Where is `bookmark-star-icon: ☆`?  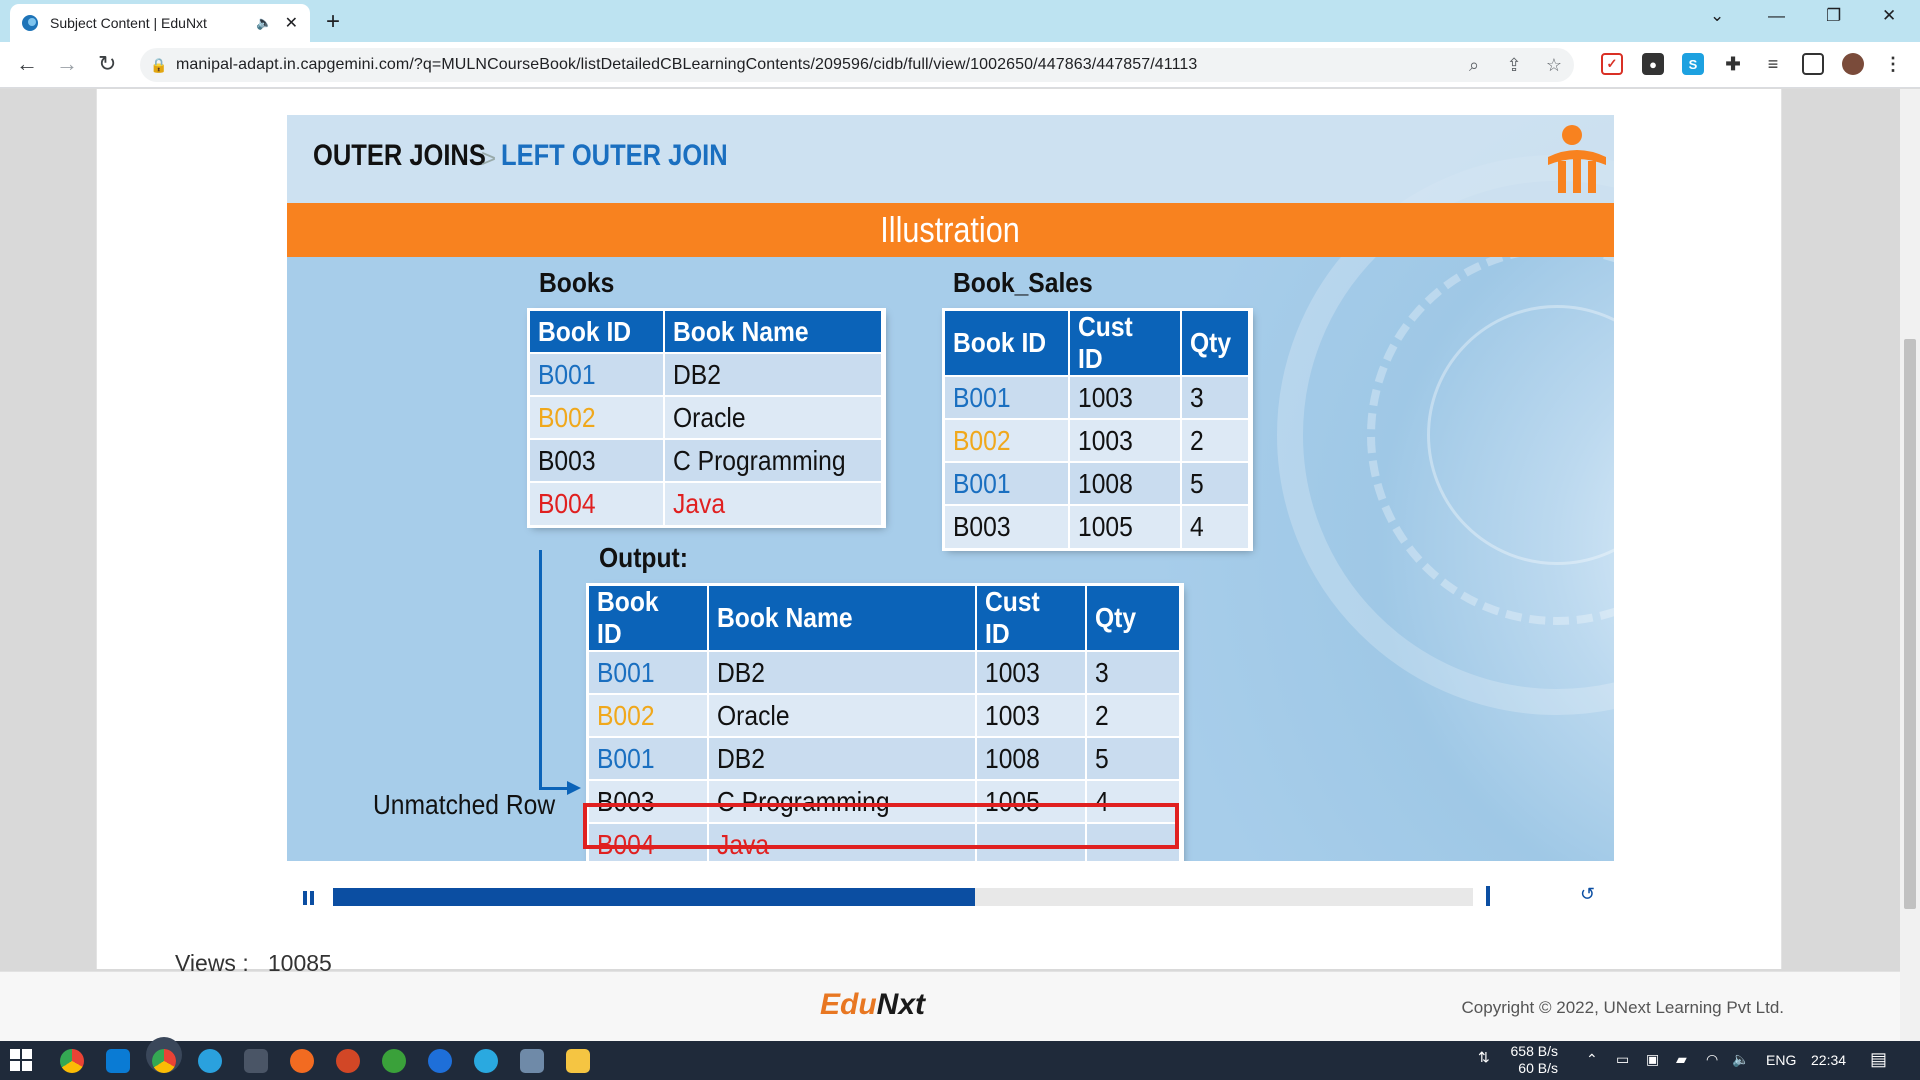
bookmark-star-icon: ☆ is located at coordinates (1554, 65).